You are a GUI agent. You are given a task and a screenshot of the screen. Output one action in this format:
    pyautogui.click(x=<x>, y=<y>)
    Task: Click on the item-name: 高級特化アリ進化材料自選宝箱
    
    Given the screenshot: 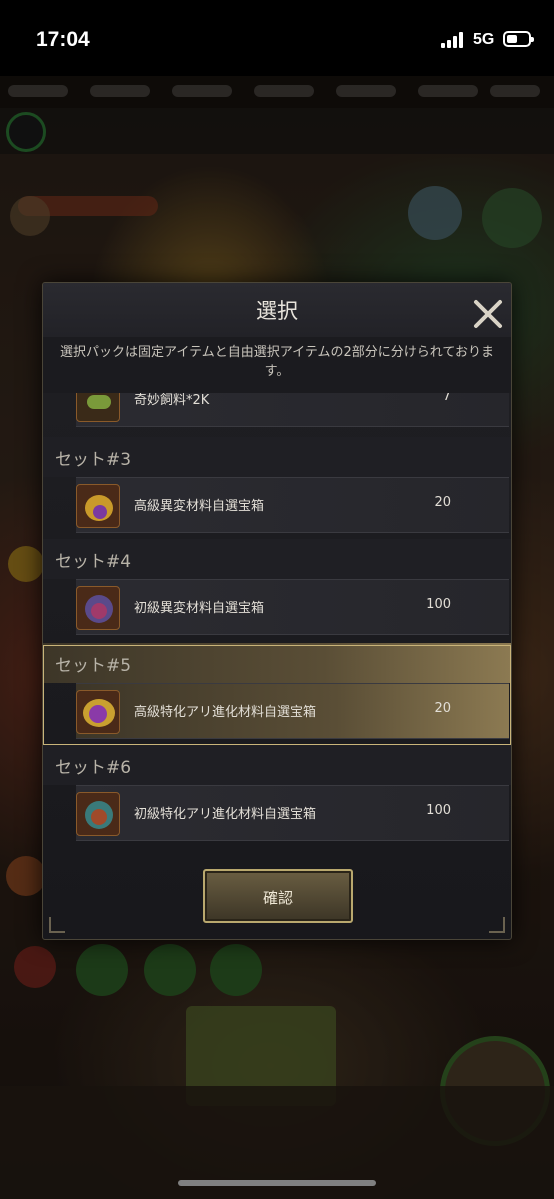 What is the action you would take?
    pyautogui.click(x=225, y=712)
    